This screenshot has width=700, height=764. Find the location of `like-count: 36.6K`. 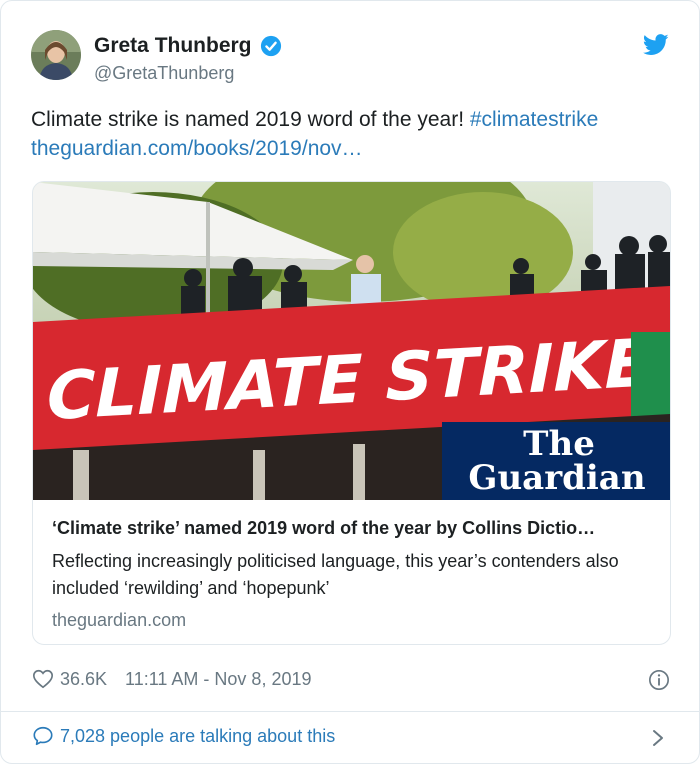

like-count: 36.6K is located at coordinates (83, 679).